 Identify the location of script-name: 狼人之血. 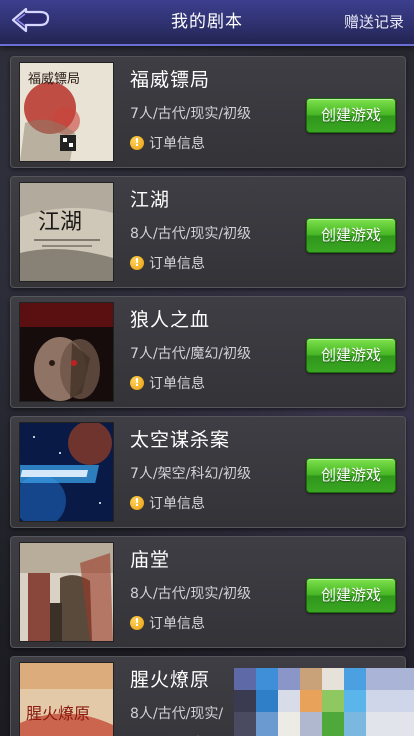
(170, 320).